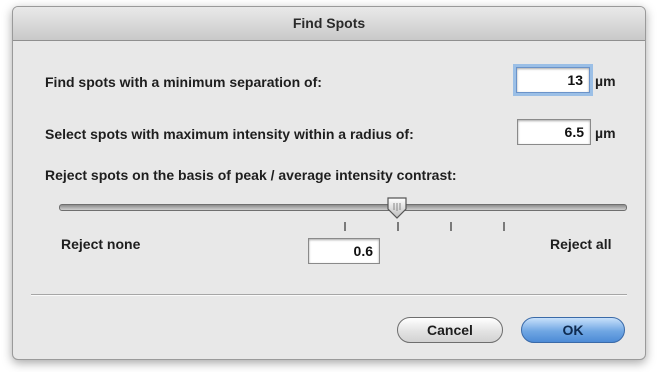 This screenshot has width=659, height=372. What do you see at coordinates (573, 330) in the screenshot?
I see `ok-button: OK` at bounding box center [573, 330].